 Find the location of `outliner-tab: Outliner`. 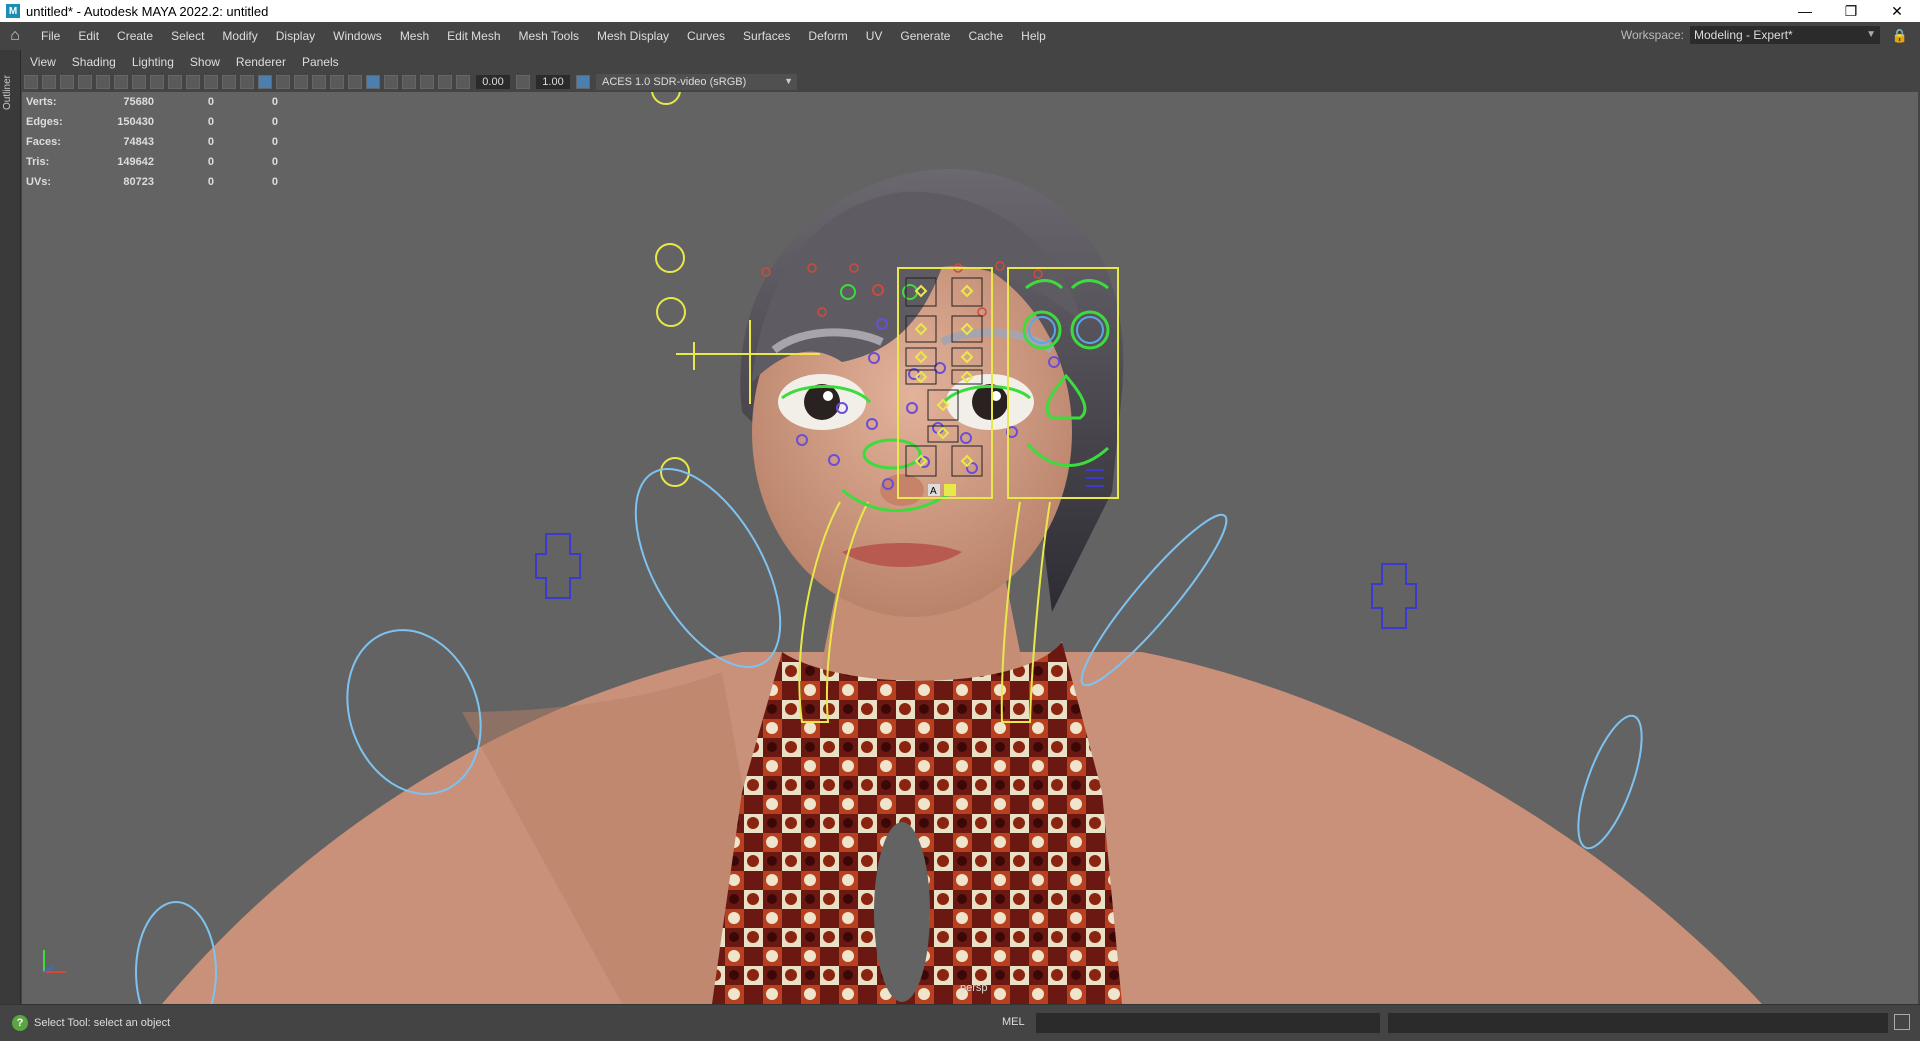

outliner-tab: Outliner is located at coordinates (9, 85).